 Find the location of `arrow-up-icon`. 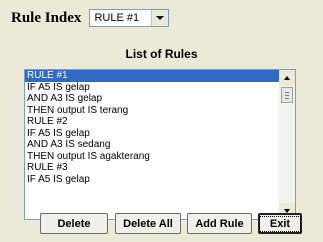

arrow-up-icon is located at coordinates (287, 78).